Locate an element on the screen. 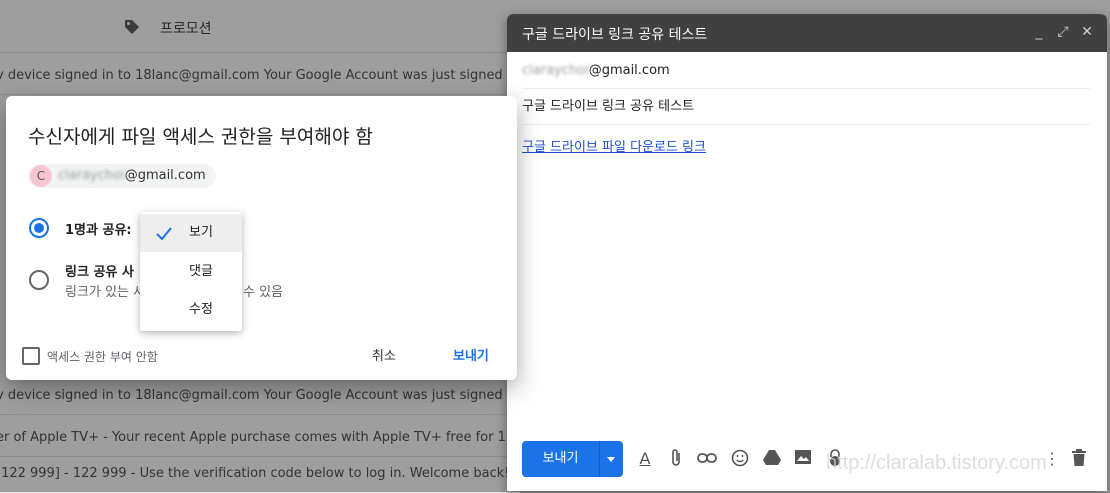 Image resolution: width=1110 pixels, height=493 pixels. photo-icon is located at coordinates (803, 459).